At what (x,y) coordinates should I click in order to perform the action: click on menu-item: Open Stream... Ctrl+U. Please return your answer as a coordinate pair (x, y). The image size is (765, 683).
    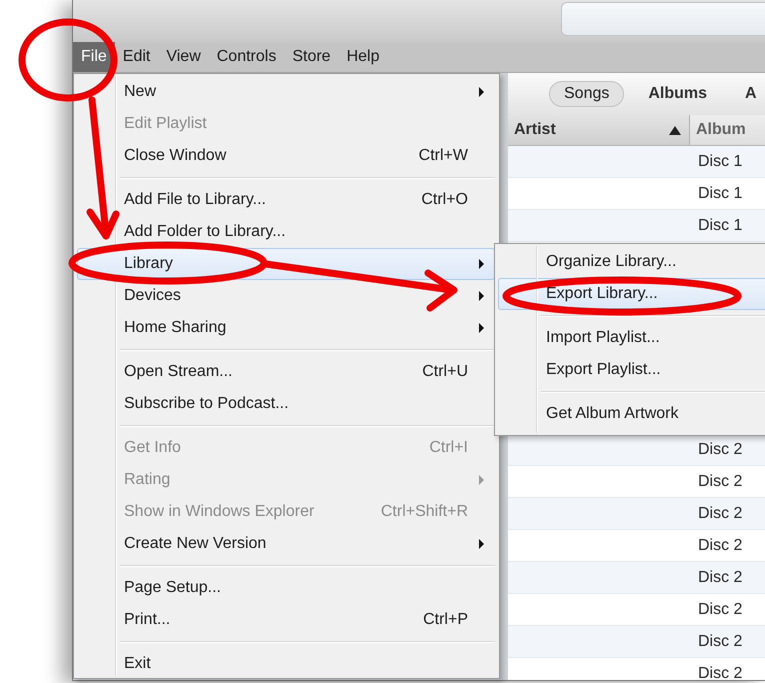
    Looking at the image, I should click on (286, 372).